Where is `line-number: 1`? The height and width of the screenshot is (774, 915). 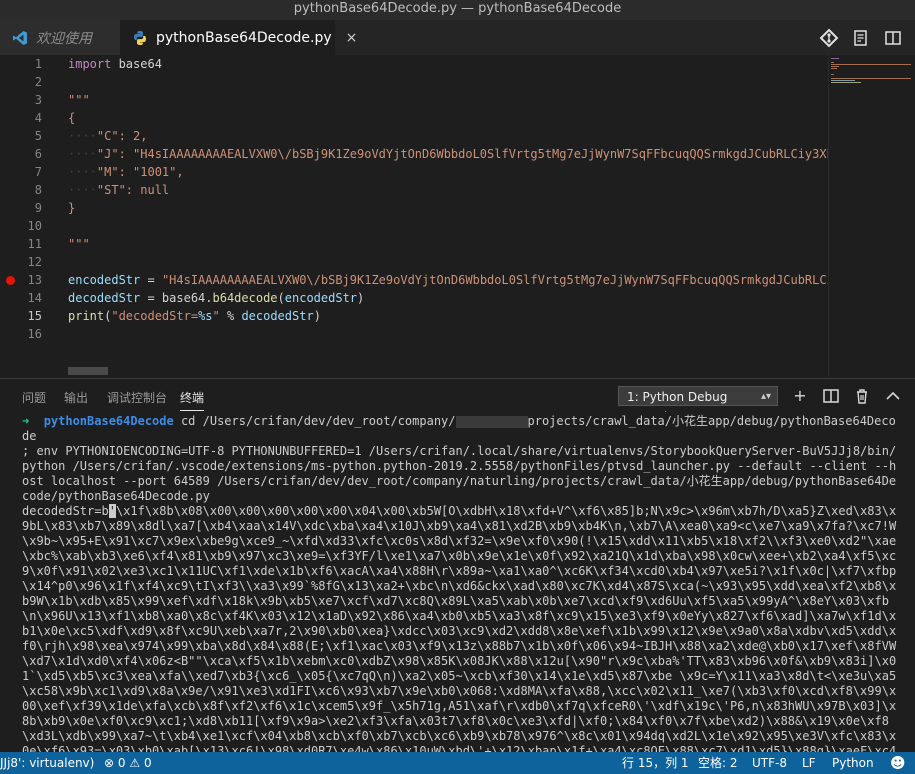 line-number: 1 is located at coordinates (38, 64).